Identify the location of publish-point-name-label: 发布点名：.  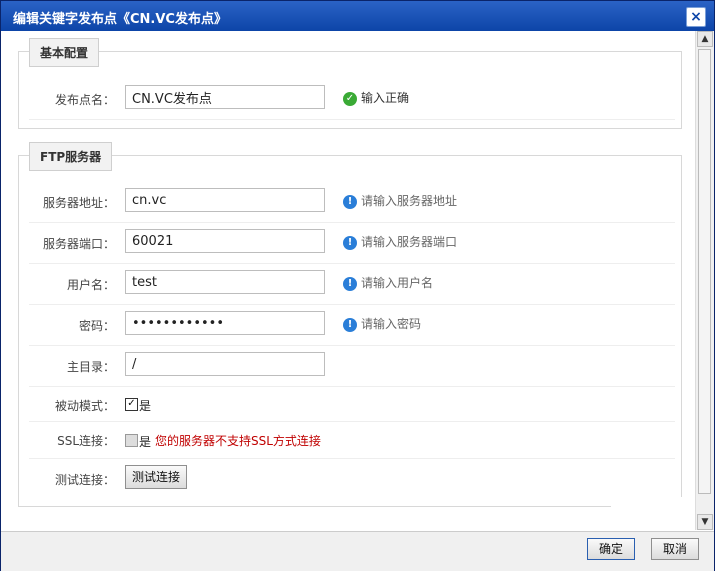
(84, 100).